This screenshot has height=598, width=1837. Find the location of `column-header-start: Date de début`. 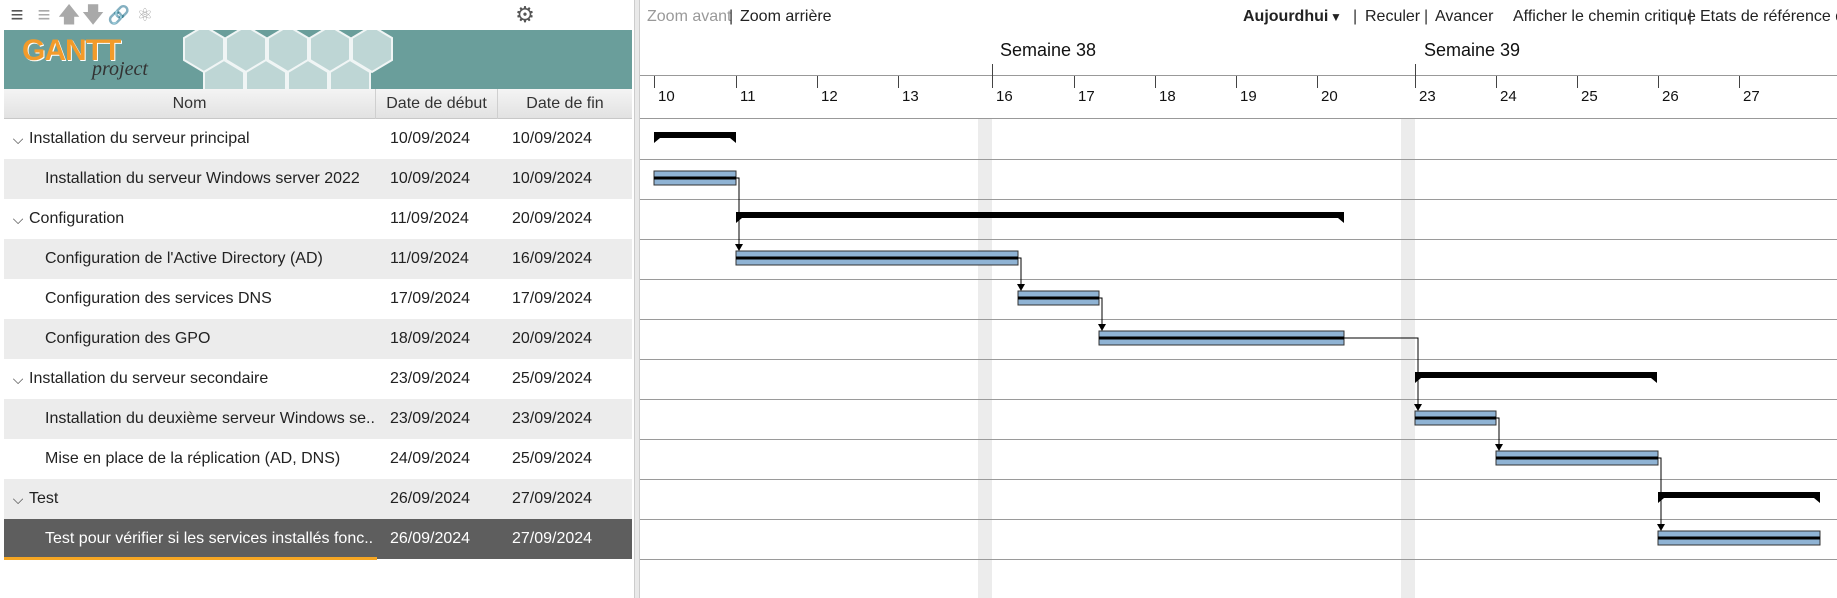

column-header-start: Date de début is located at coordinates (437, 104).